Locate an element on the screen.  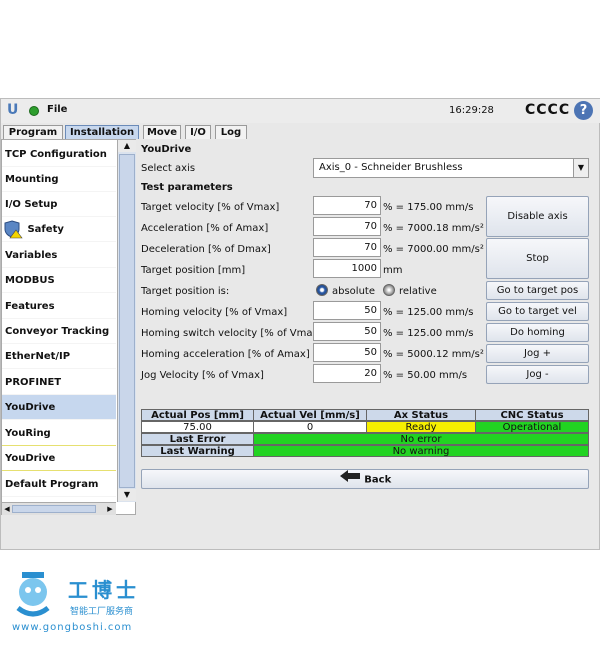
jog-plus-button: Jog + is located at coordinates (537, 353).